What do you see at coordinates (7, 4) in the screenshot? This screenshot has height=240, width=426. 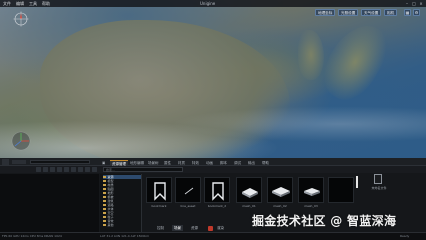 I see `menu-file: 文件` at bounding box center [7, 4].